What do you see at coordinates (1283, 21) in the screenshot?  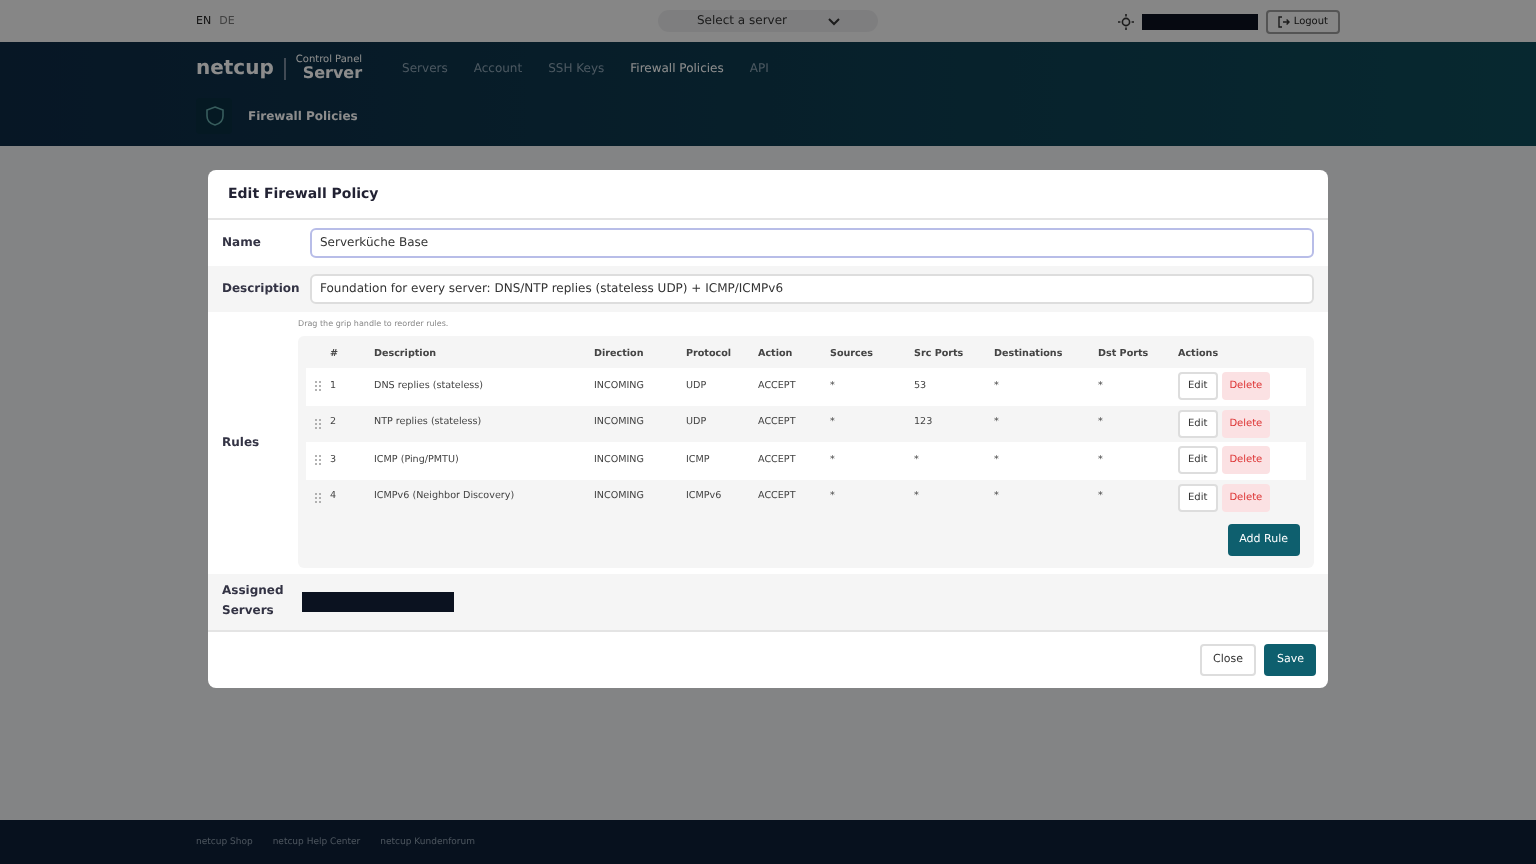 I see `logout-icon` at bounding box center [1283, 21].